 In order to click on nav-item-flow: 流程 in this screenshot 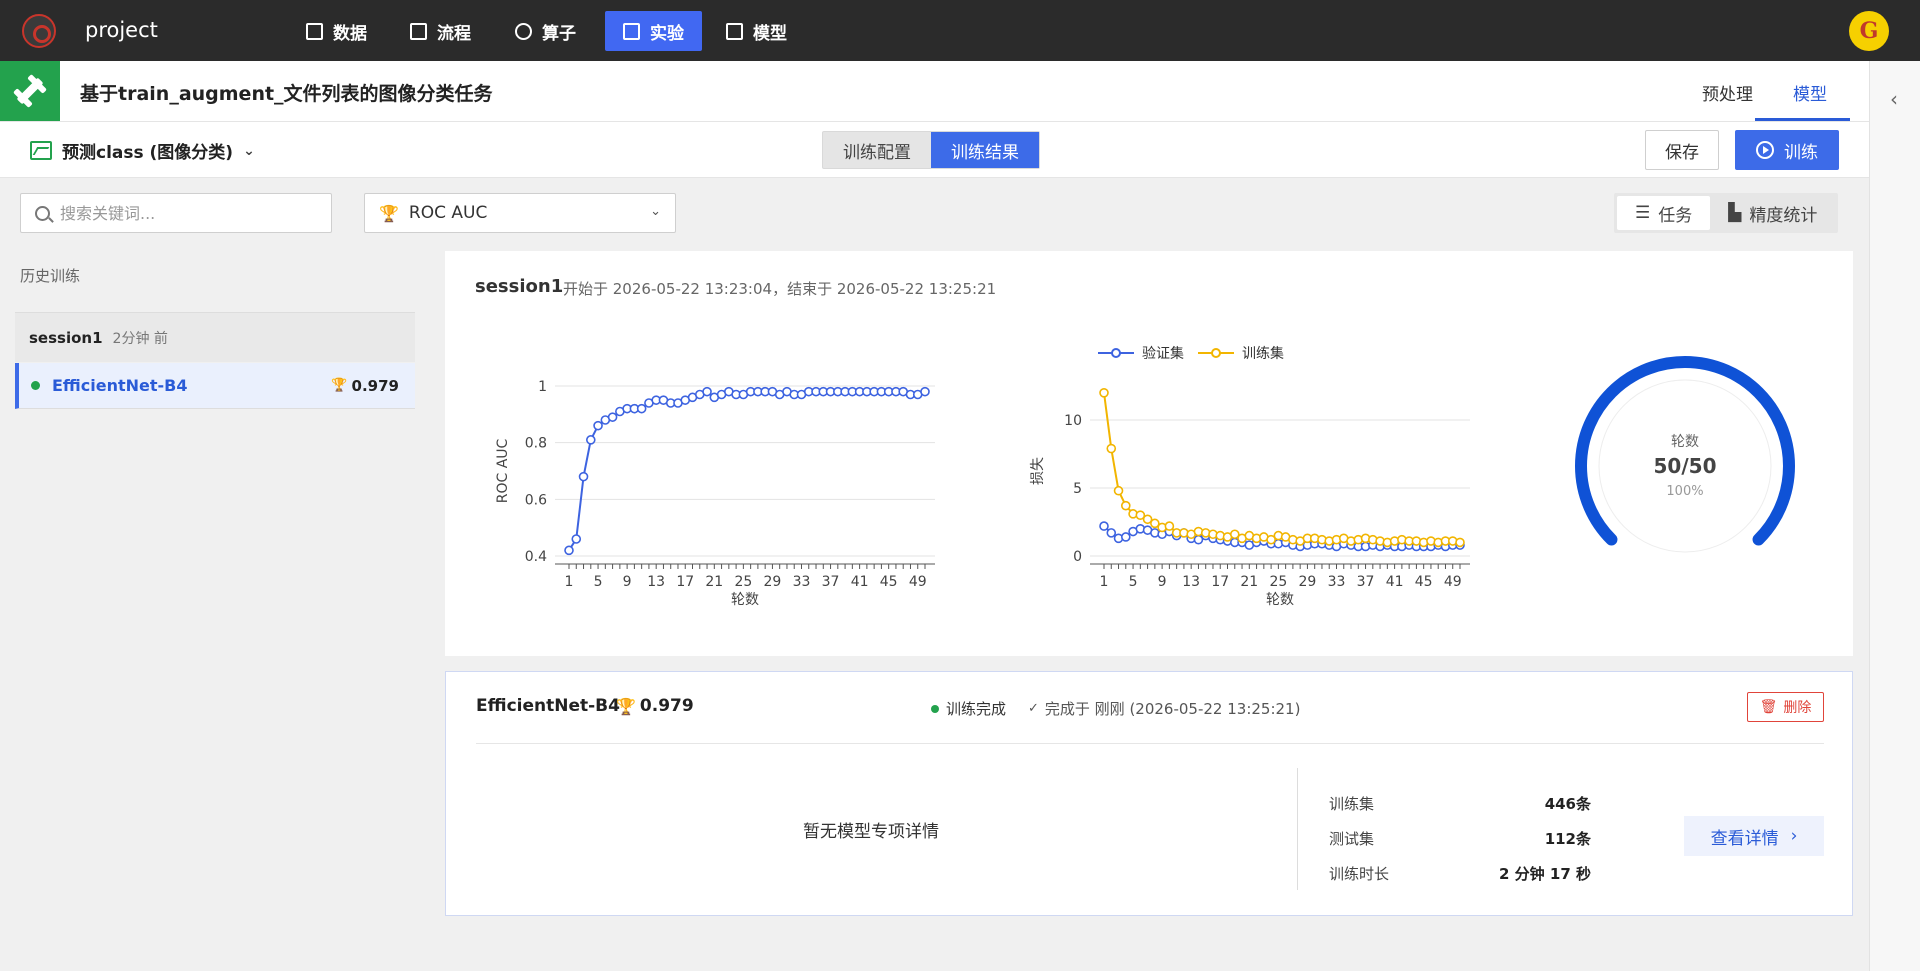, I will do `click(440, 31)`.